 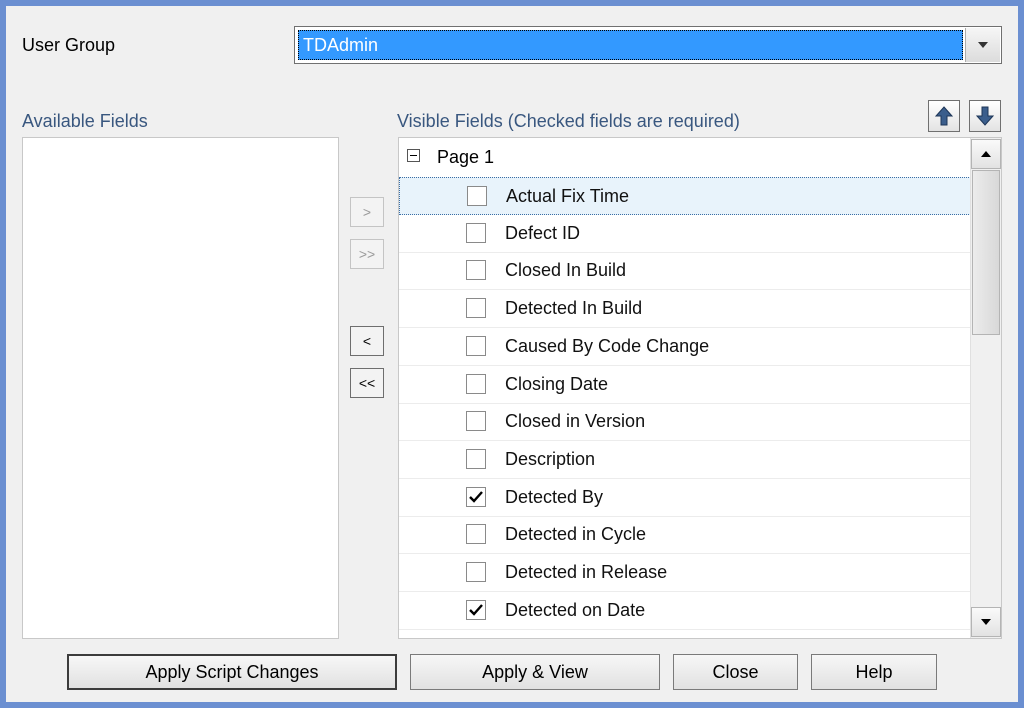 I want to click on field-row: Detected in Release, so click(x=685, y=573).